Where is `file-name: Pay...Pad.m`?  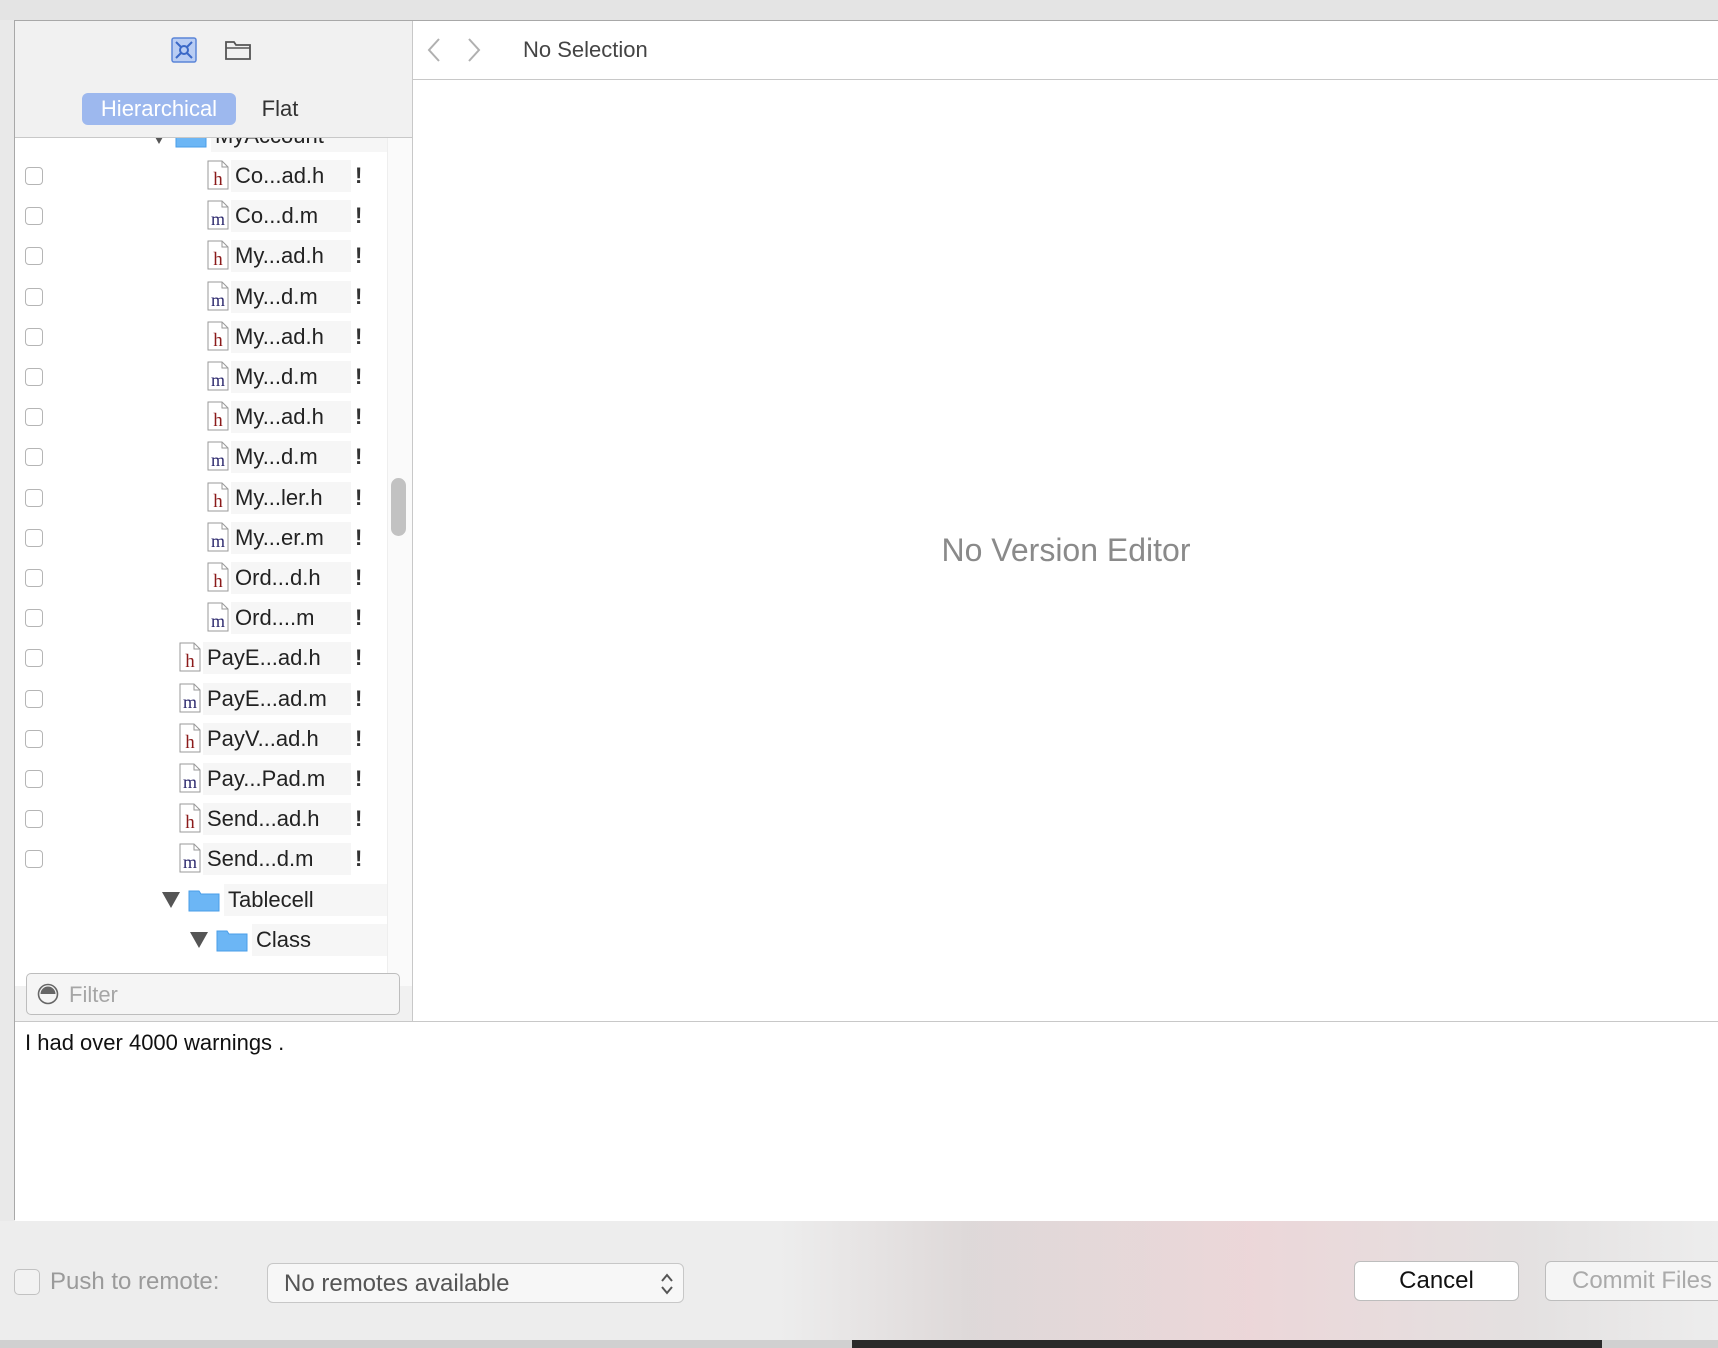
file-name: Pay...Pad.m is located at coordinates (277, 779).